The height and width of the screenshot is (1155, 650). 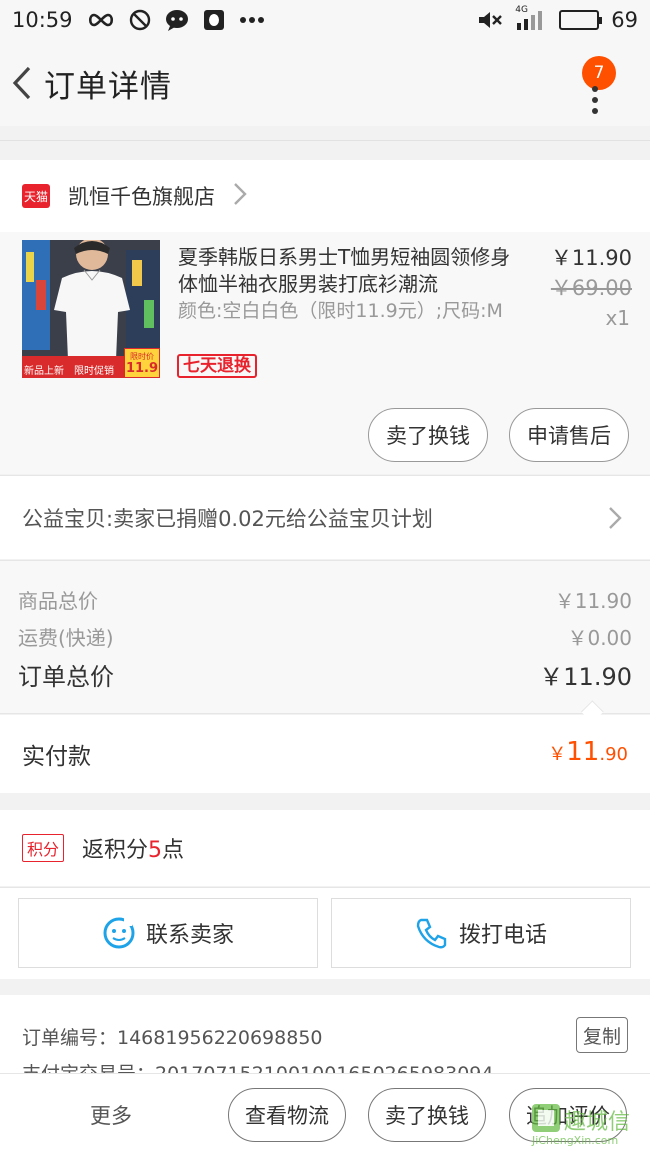 What do you see at coordinates (66, 638) in the screenshot?
I see `price-label: 运费(快递)` at bounding box center [66, 638].